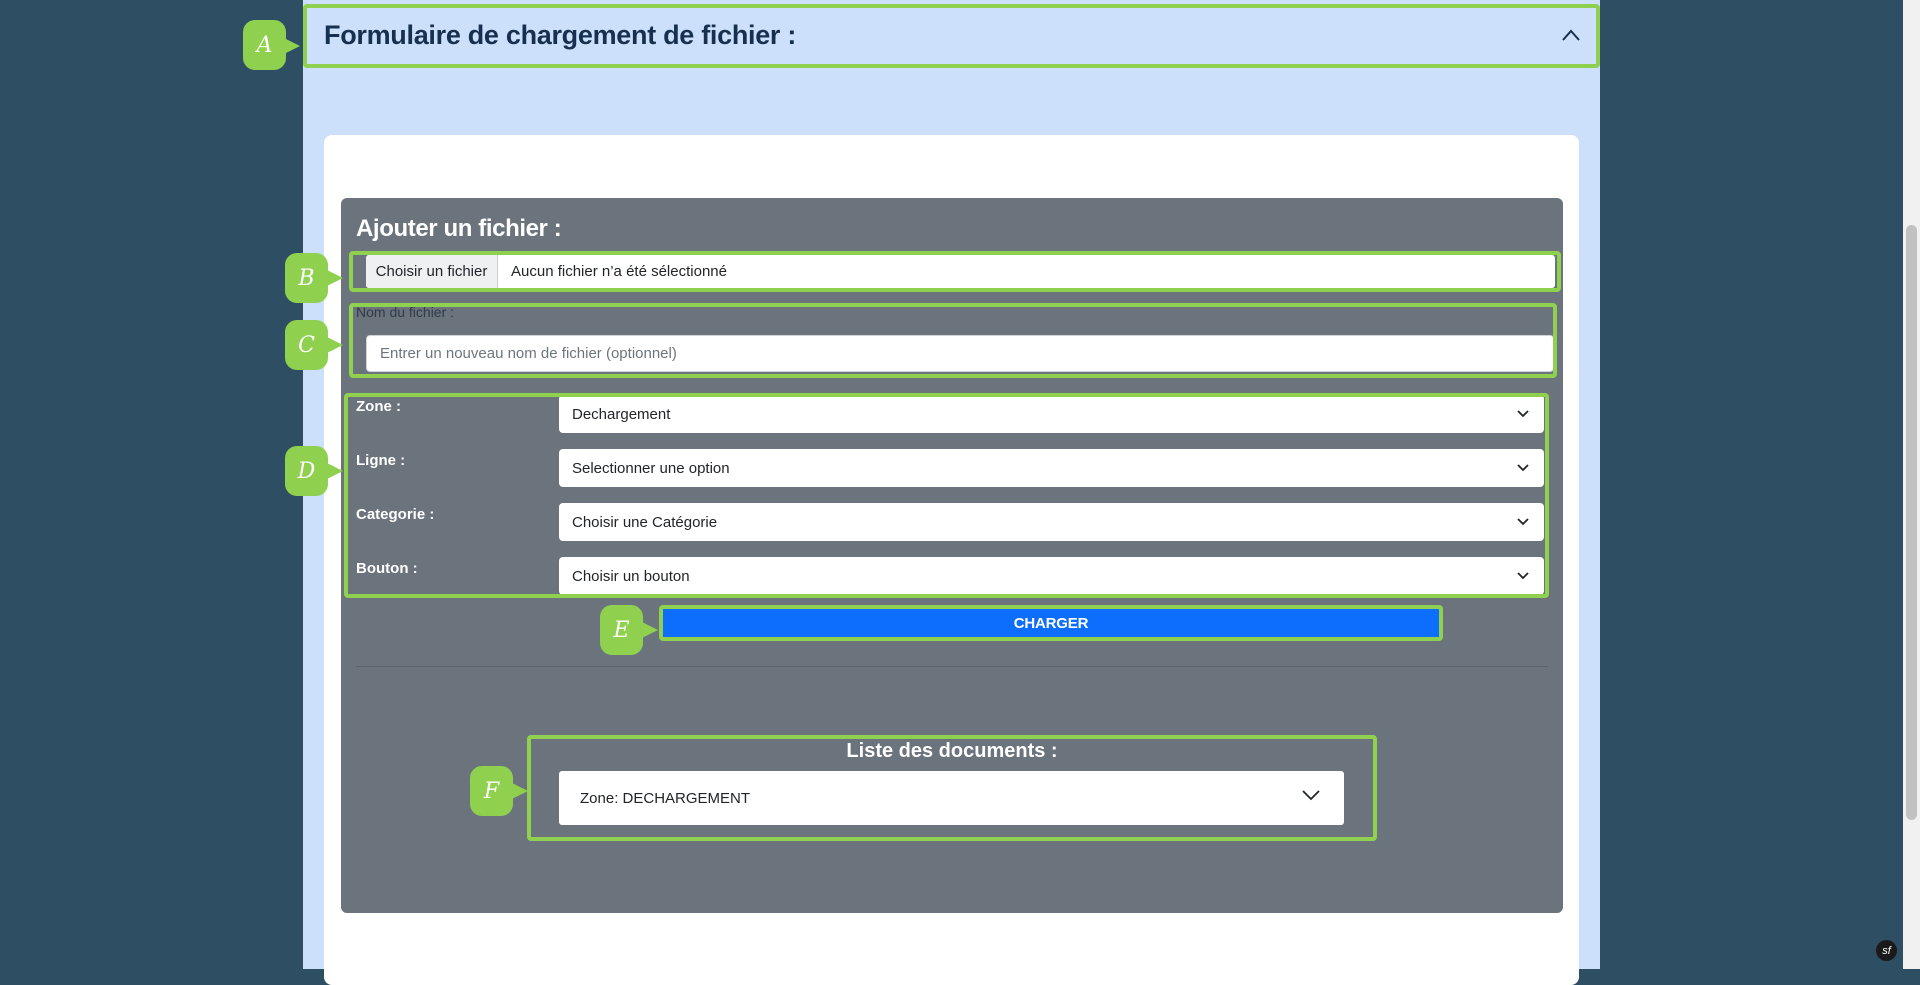 The image size is (1920, 985). What do you see at coordinates (1571, 35) in the screenshot?
I see `chevron-up-icon` at bounding box center [1571, 35].